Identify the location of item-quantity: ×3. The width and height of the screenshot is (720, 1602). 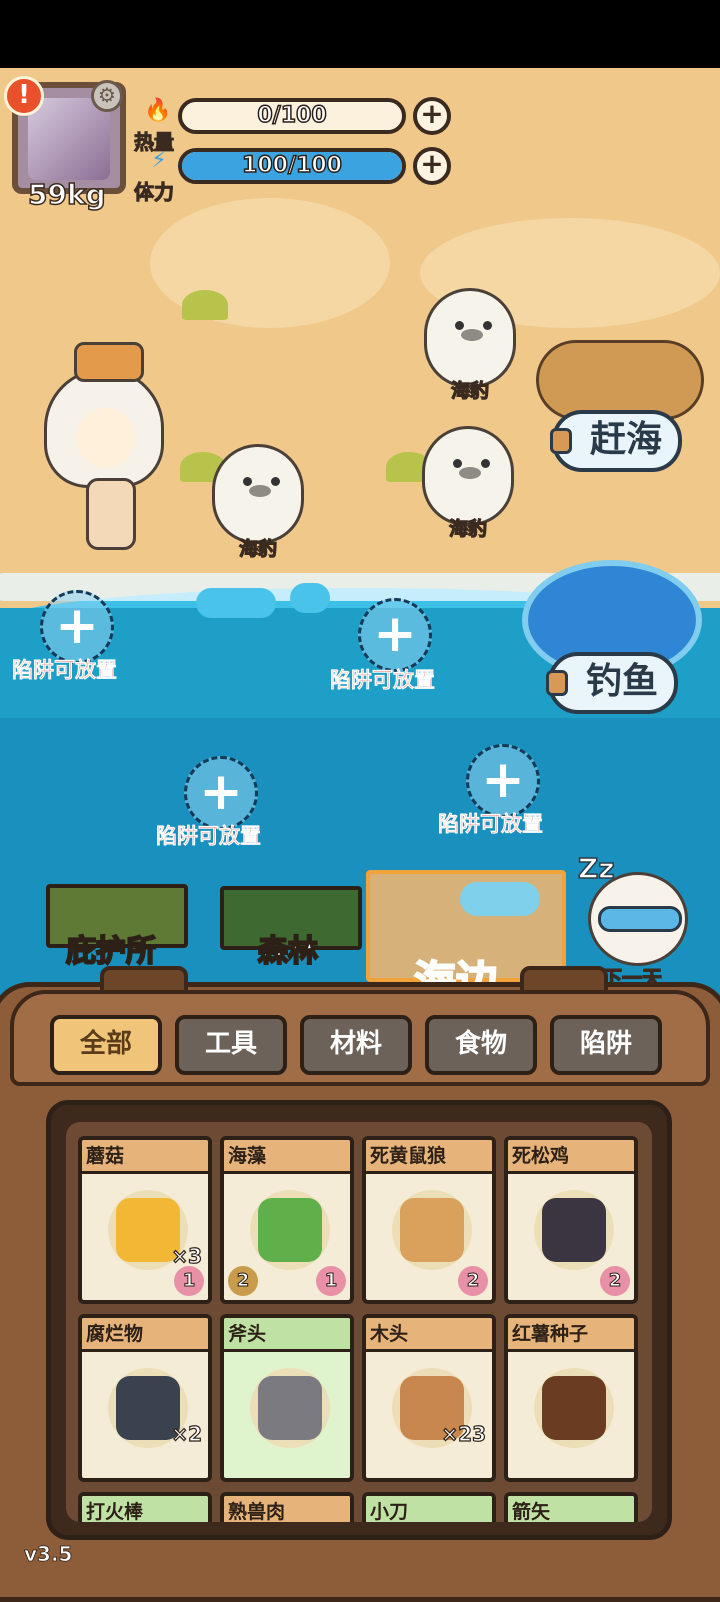
(187, 1255).